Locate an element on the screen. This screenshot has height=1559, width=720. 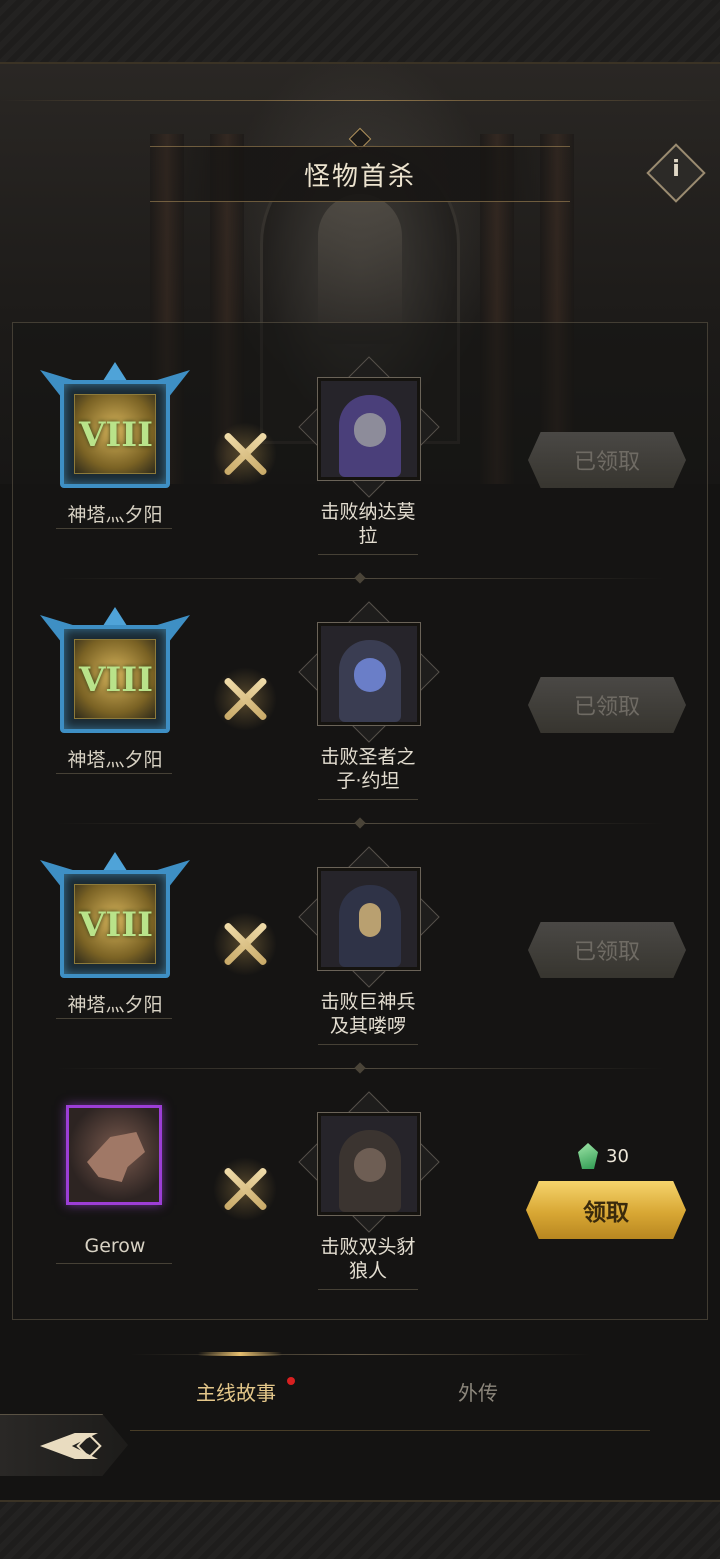
beast-icon is located at coordinates (116, 1157).